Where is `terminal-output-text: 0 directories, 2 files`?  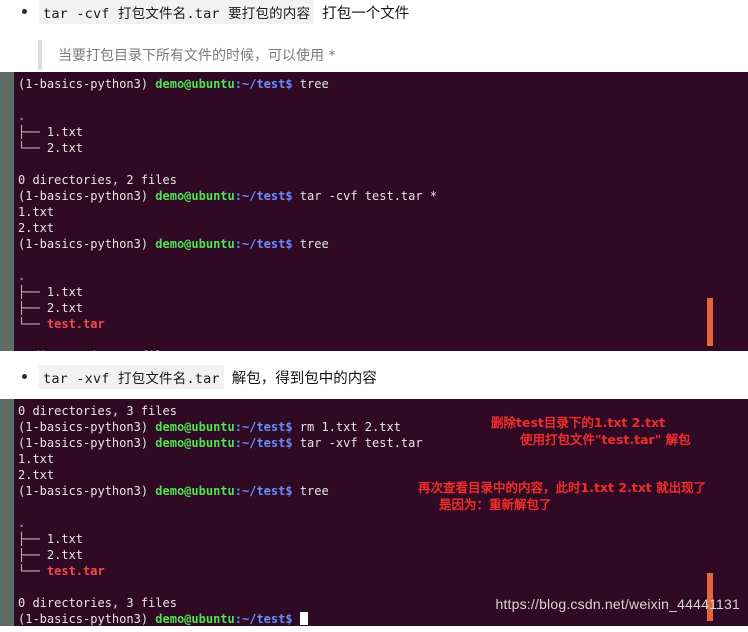 terminal-output-text: 0 directories, 2 files is located at coordinates (97, 180).